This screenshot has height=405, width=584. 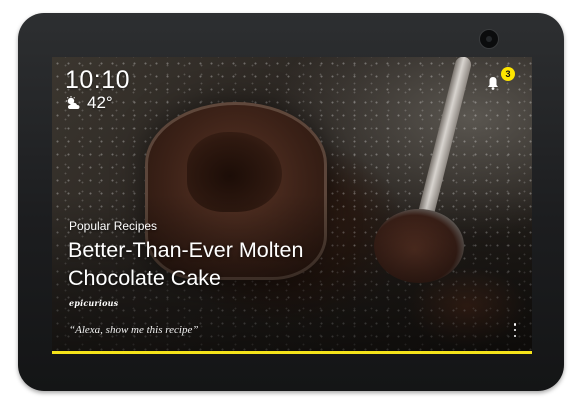 I want to click on clock-time: 10:10, so click(x=98, y=80).